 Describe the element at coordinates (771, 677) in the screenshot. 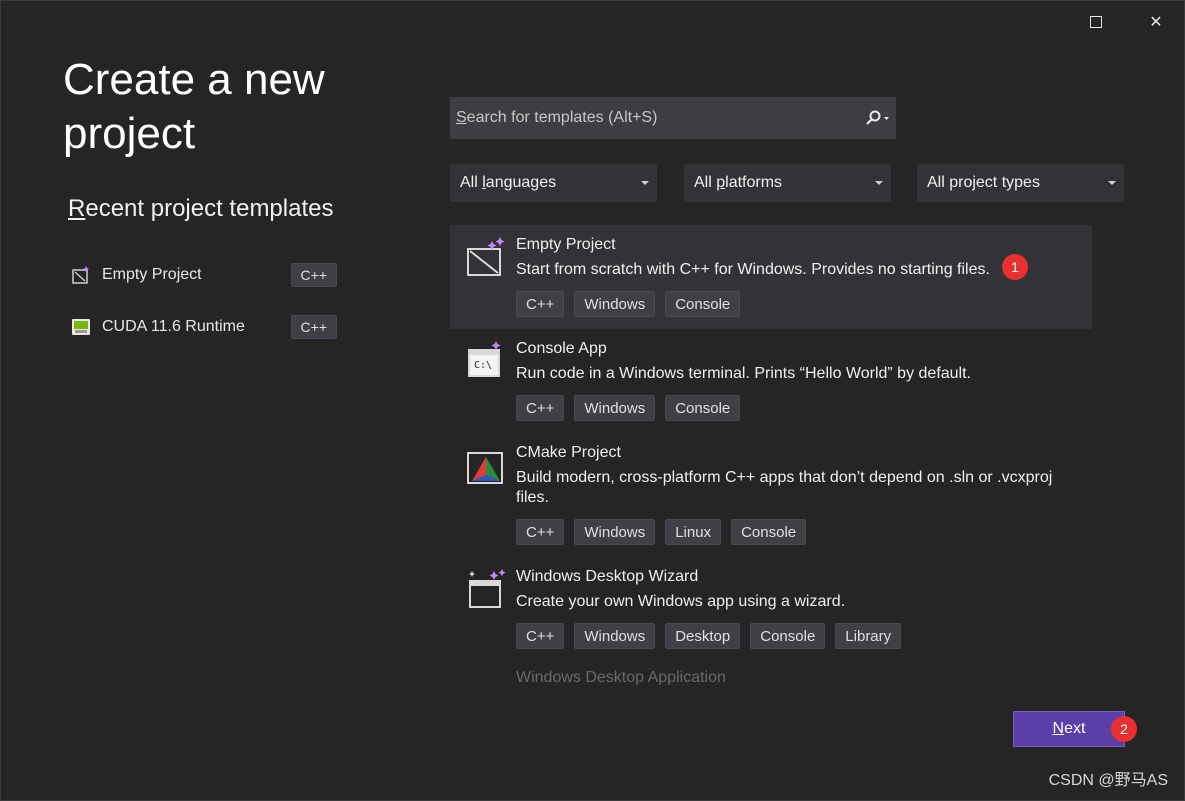

I see `template-item-windows-desktop-application: Windows Desktop Application` at that location.